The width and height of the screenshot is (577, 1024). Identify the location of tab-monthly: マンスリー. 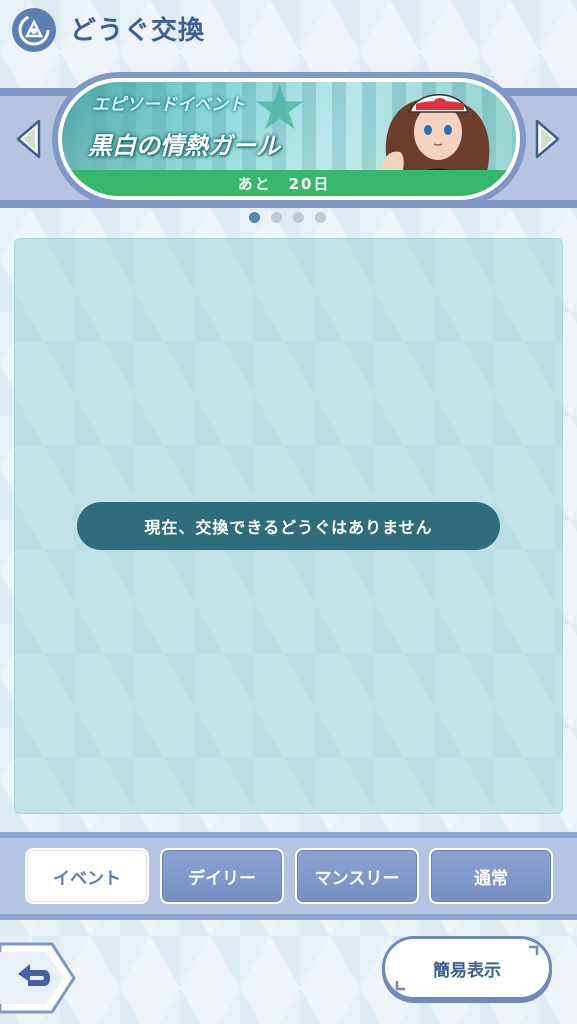
(357, 876).